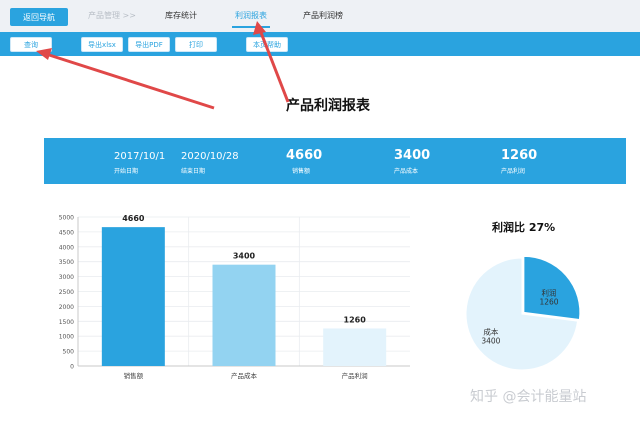 Image resolution: width=640 pixels, height=423 pixels. I want to click on y-tick-label: 1000, so click(66, 337).